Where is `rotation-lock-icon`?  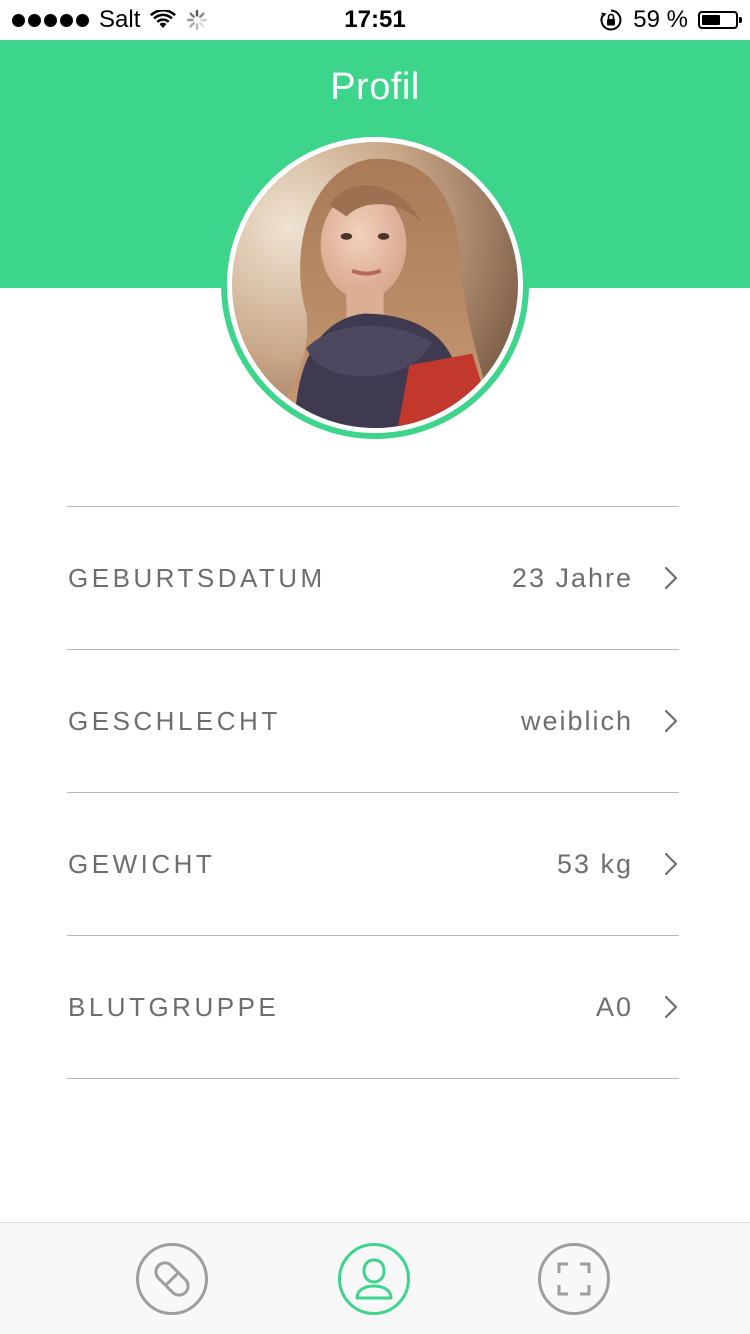 rotation-lock-icon is located at coordinates (611, 20).